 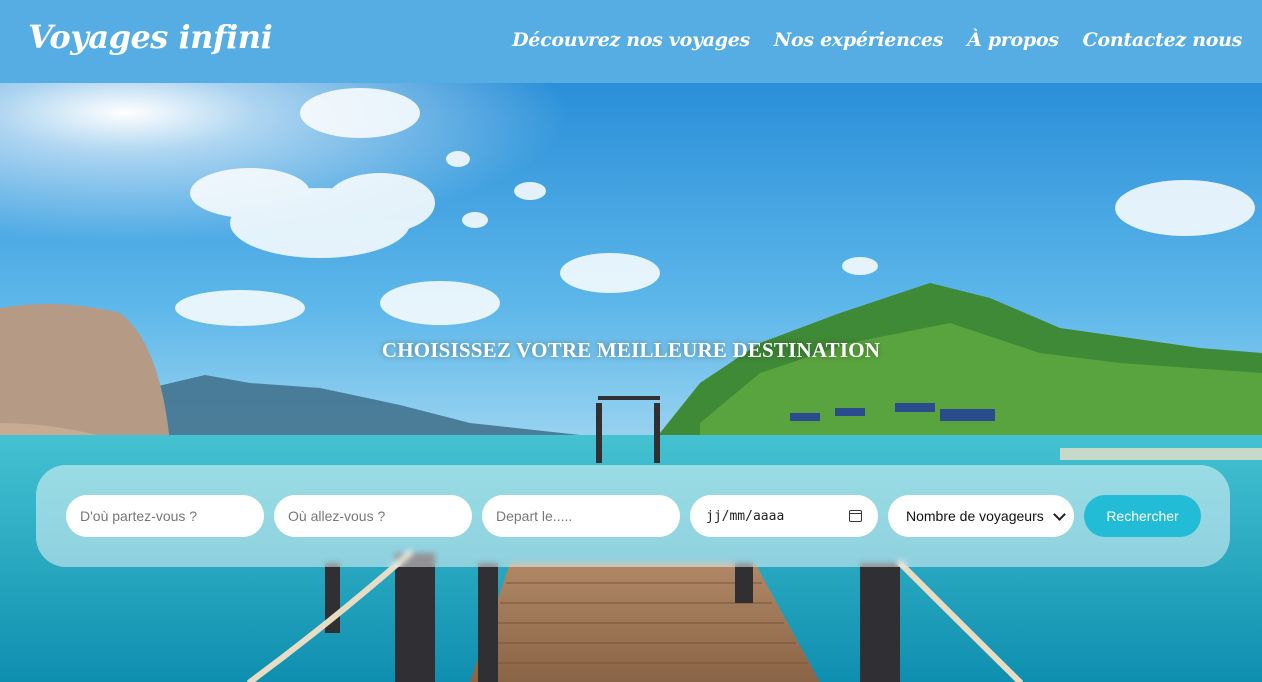 What do you see at coordinates (745, 516) in the screenshot?
I see `date-format-placeholder: jj/mm/aaaa` at bounding box center [745, 516].